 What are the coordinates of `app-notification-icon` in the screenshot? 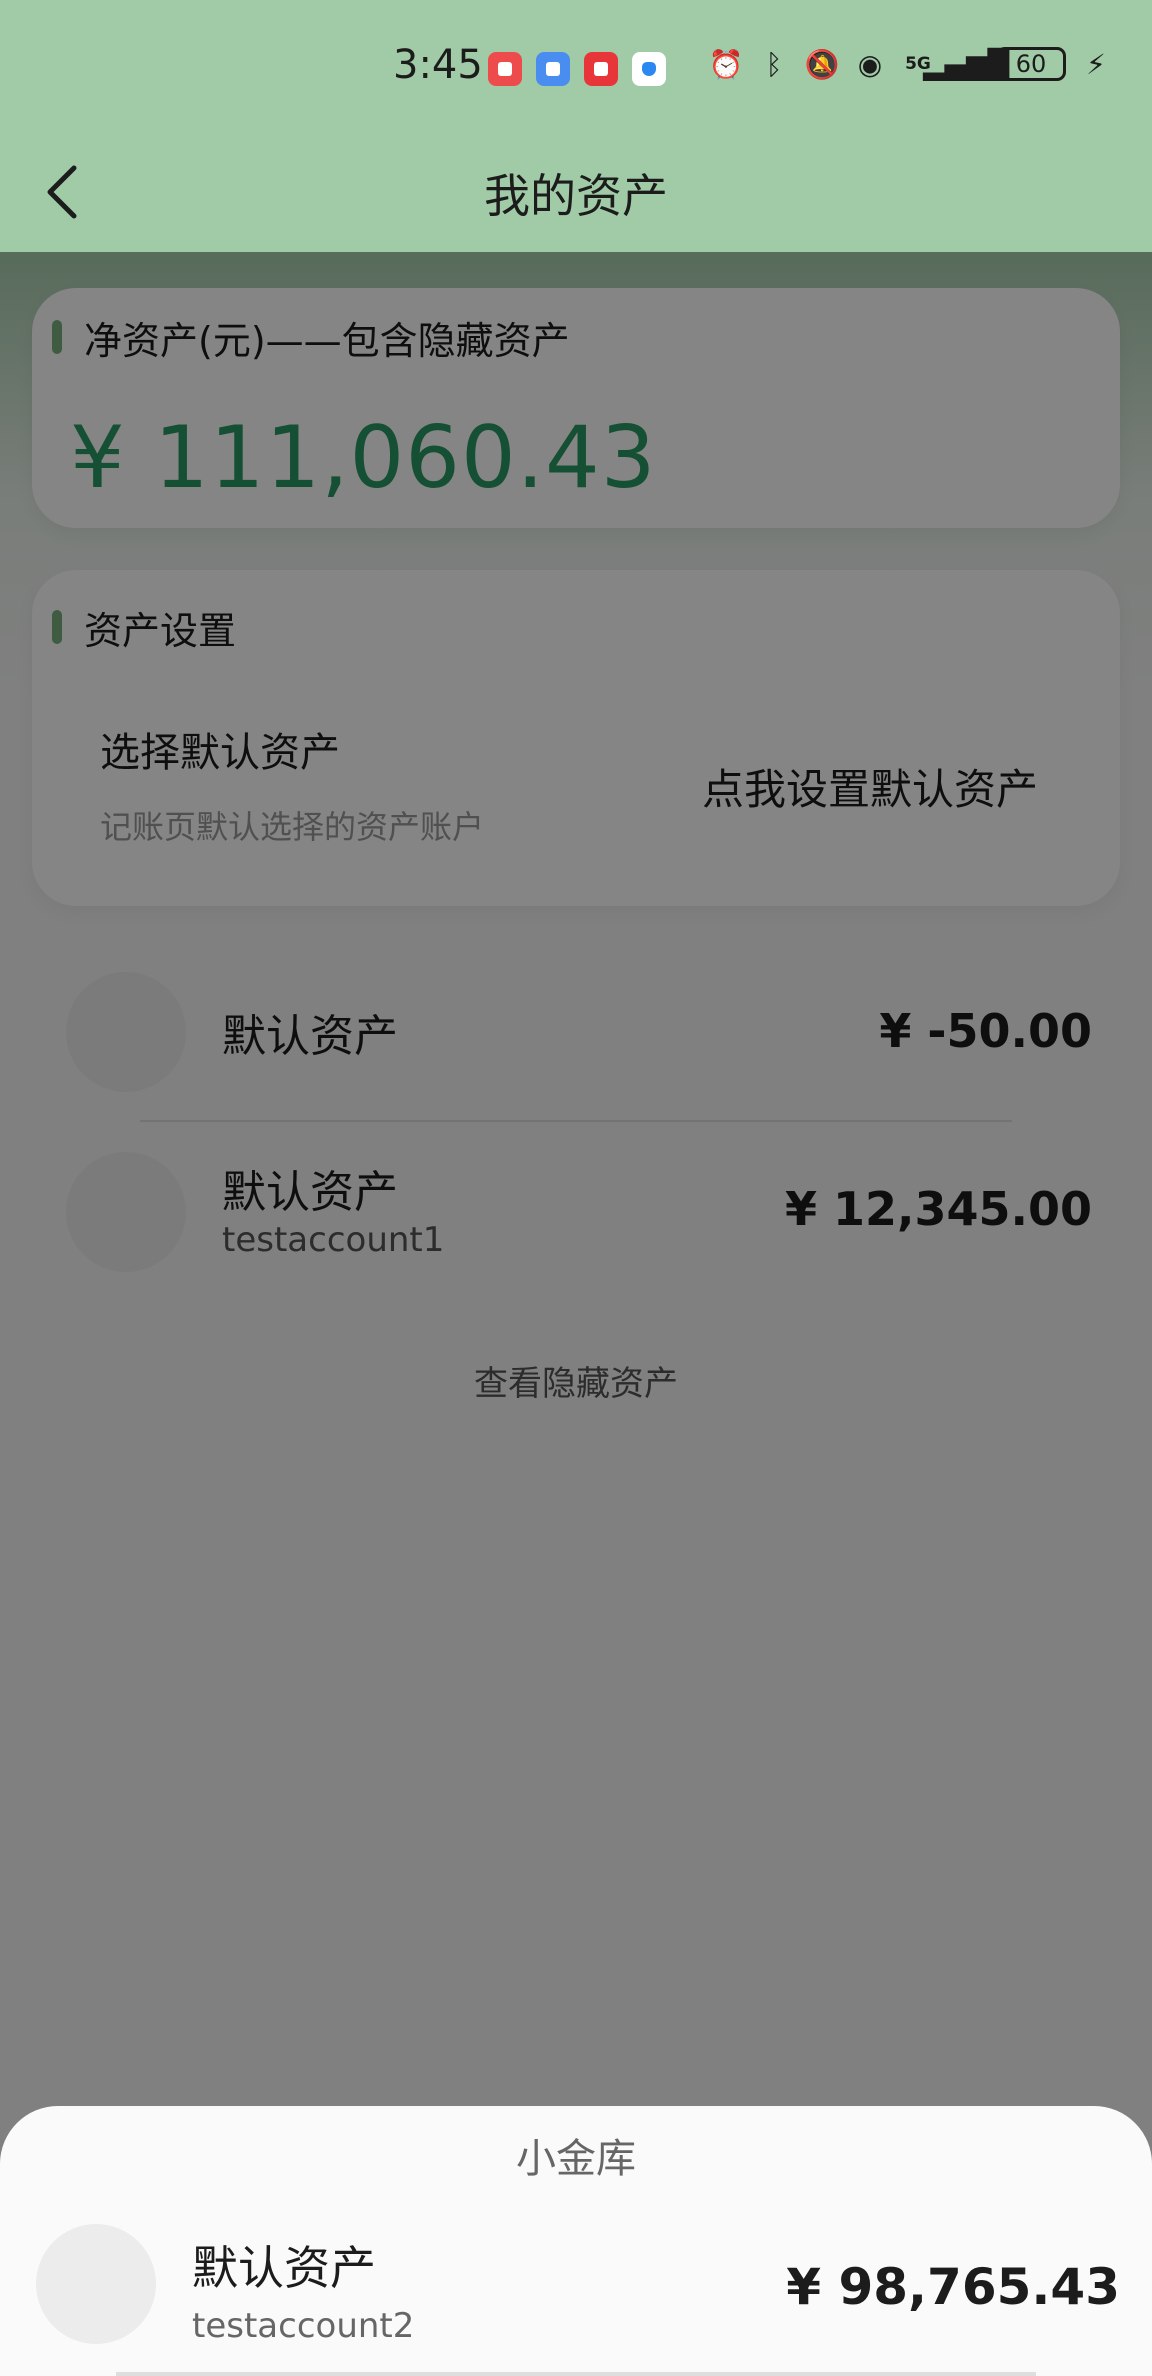 It's located at (505, 69).